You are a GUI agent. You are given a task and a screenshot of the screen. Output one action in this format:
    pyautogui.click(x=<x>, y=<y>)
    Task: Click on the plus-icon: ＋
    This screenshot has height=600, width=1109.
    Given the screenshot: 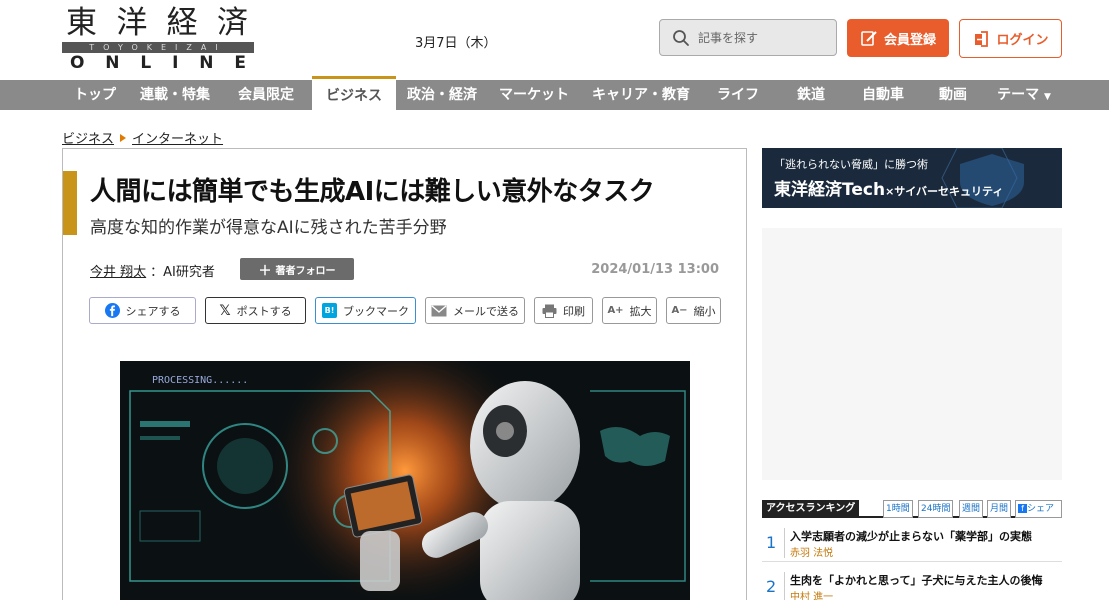 What is the action you would take?
    pyautogui.click(x=265, y=271)
    